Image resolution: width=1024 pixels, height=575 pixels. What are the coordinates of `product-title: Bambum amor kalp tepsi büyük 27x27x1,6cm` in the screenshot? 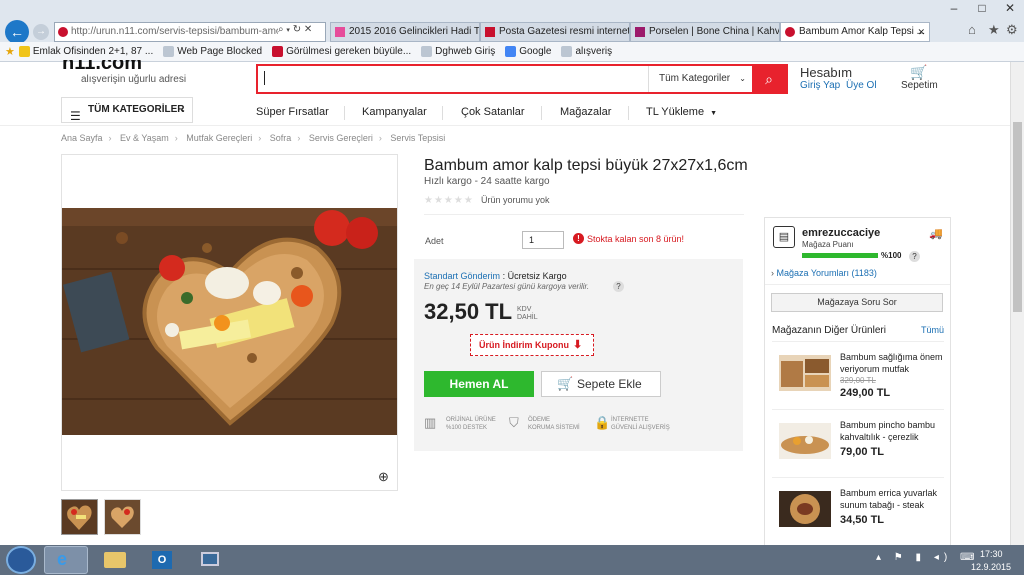 It's located at (586, 165).